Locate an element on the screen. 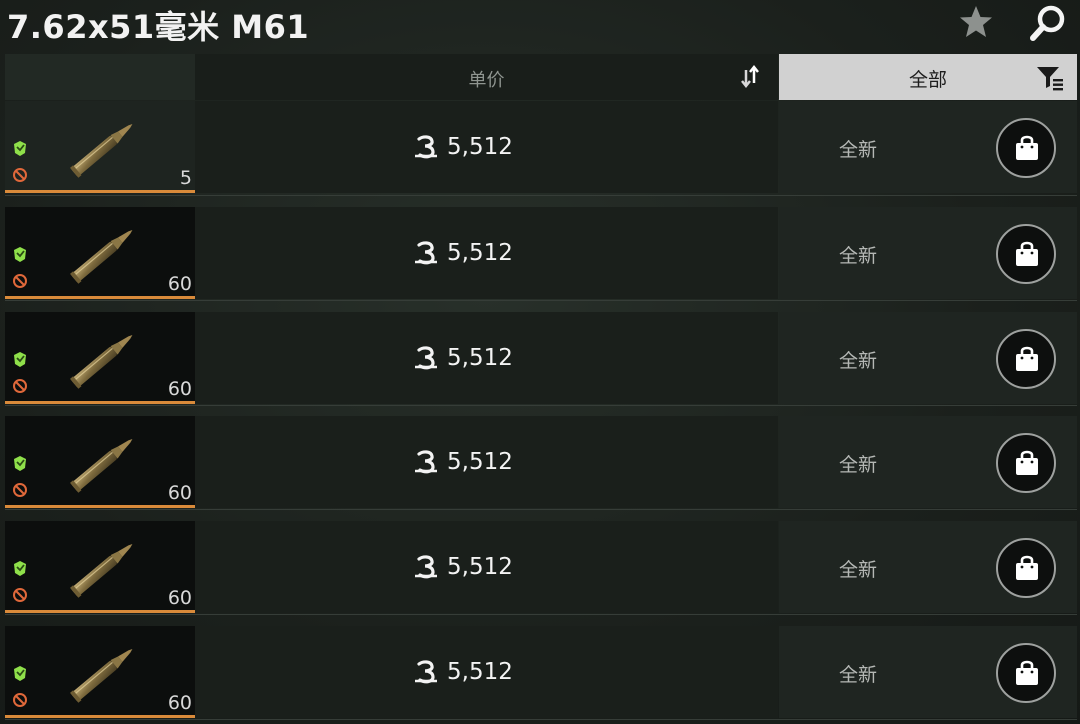 The width and height of the screenshot is (1080, 724). offer-row: 5 5,512 全新 is located at coordinates (541, 148).